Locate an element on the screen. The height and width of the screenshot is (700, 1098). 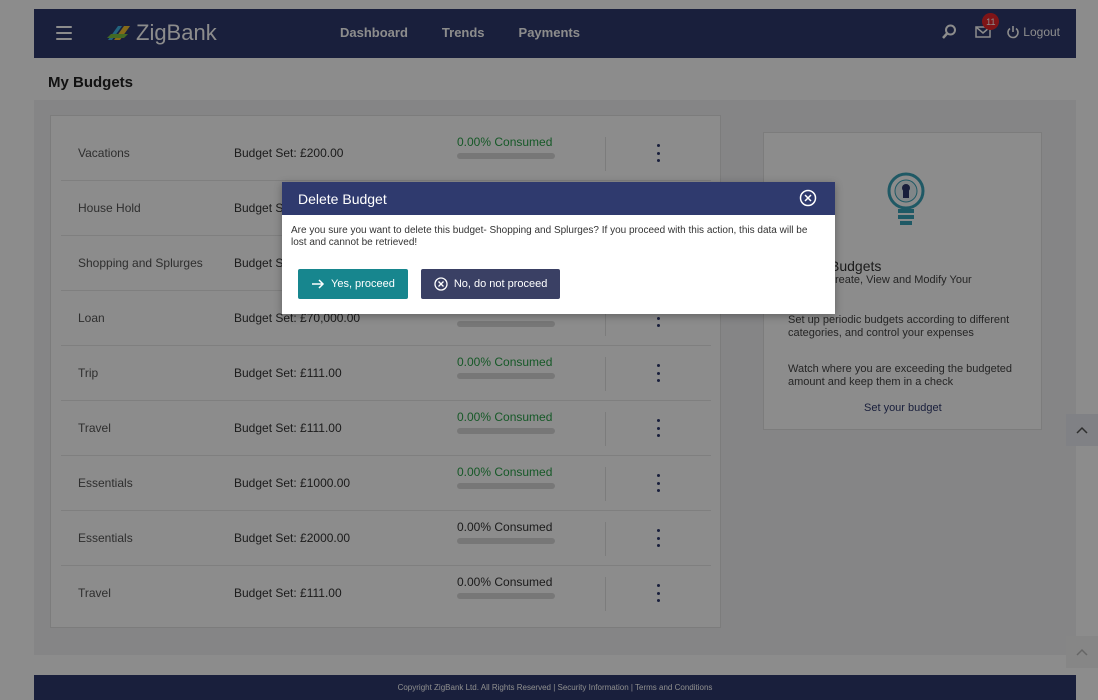
arrow-right-icon is located at coordinates (318, 284).